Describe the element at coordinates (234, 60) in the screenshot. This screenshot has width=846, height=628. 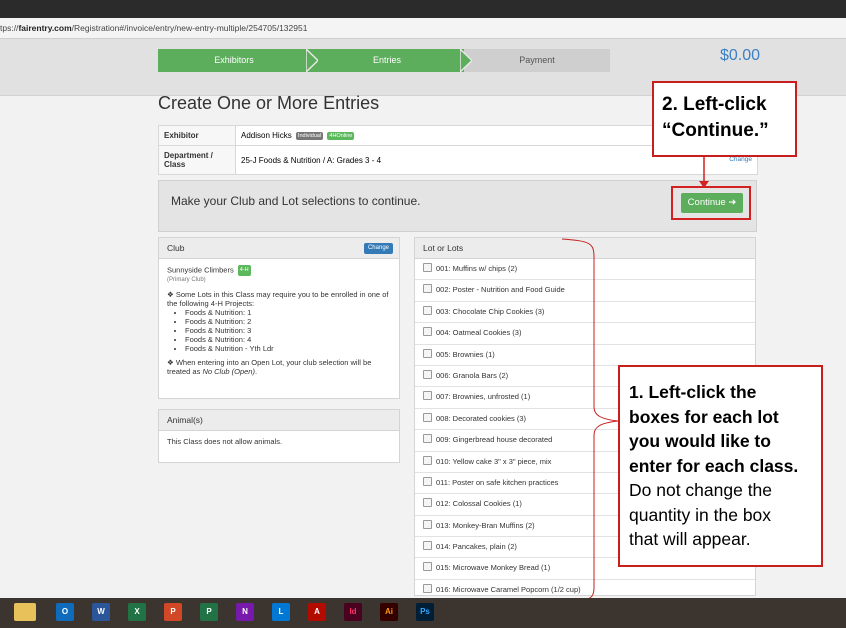
I see `step-exhibitors: Exhibitors` at that location.